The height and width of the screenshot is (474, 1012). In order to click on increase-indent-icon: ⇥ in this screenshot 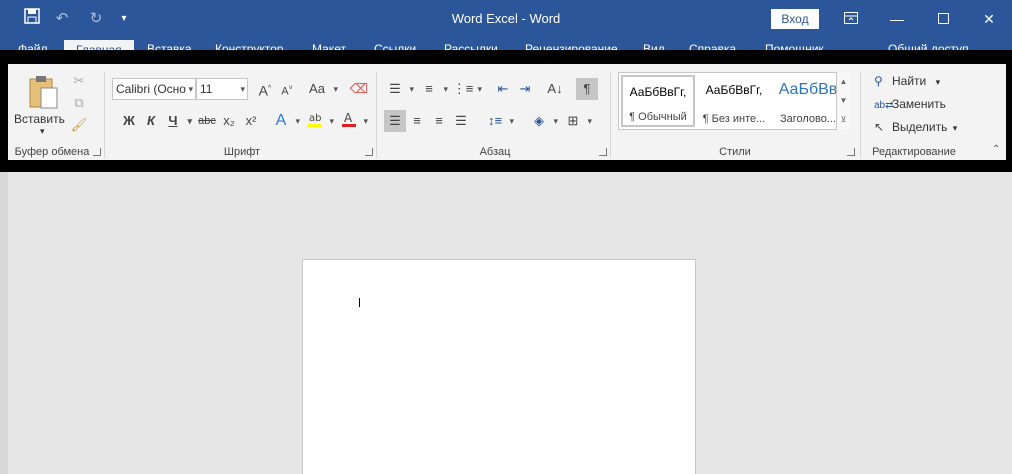, I will do `click(525, 89)`.